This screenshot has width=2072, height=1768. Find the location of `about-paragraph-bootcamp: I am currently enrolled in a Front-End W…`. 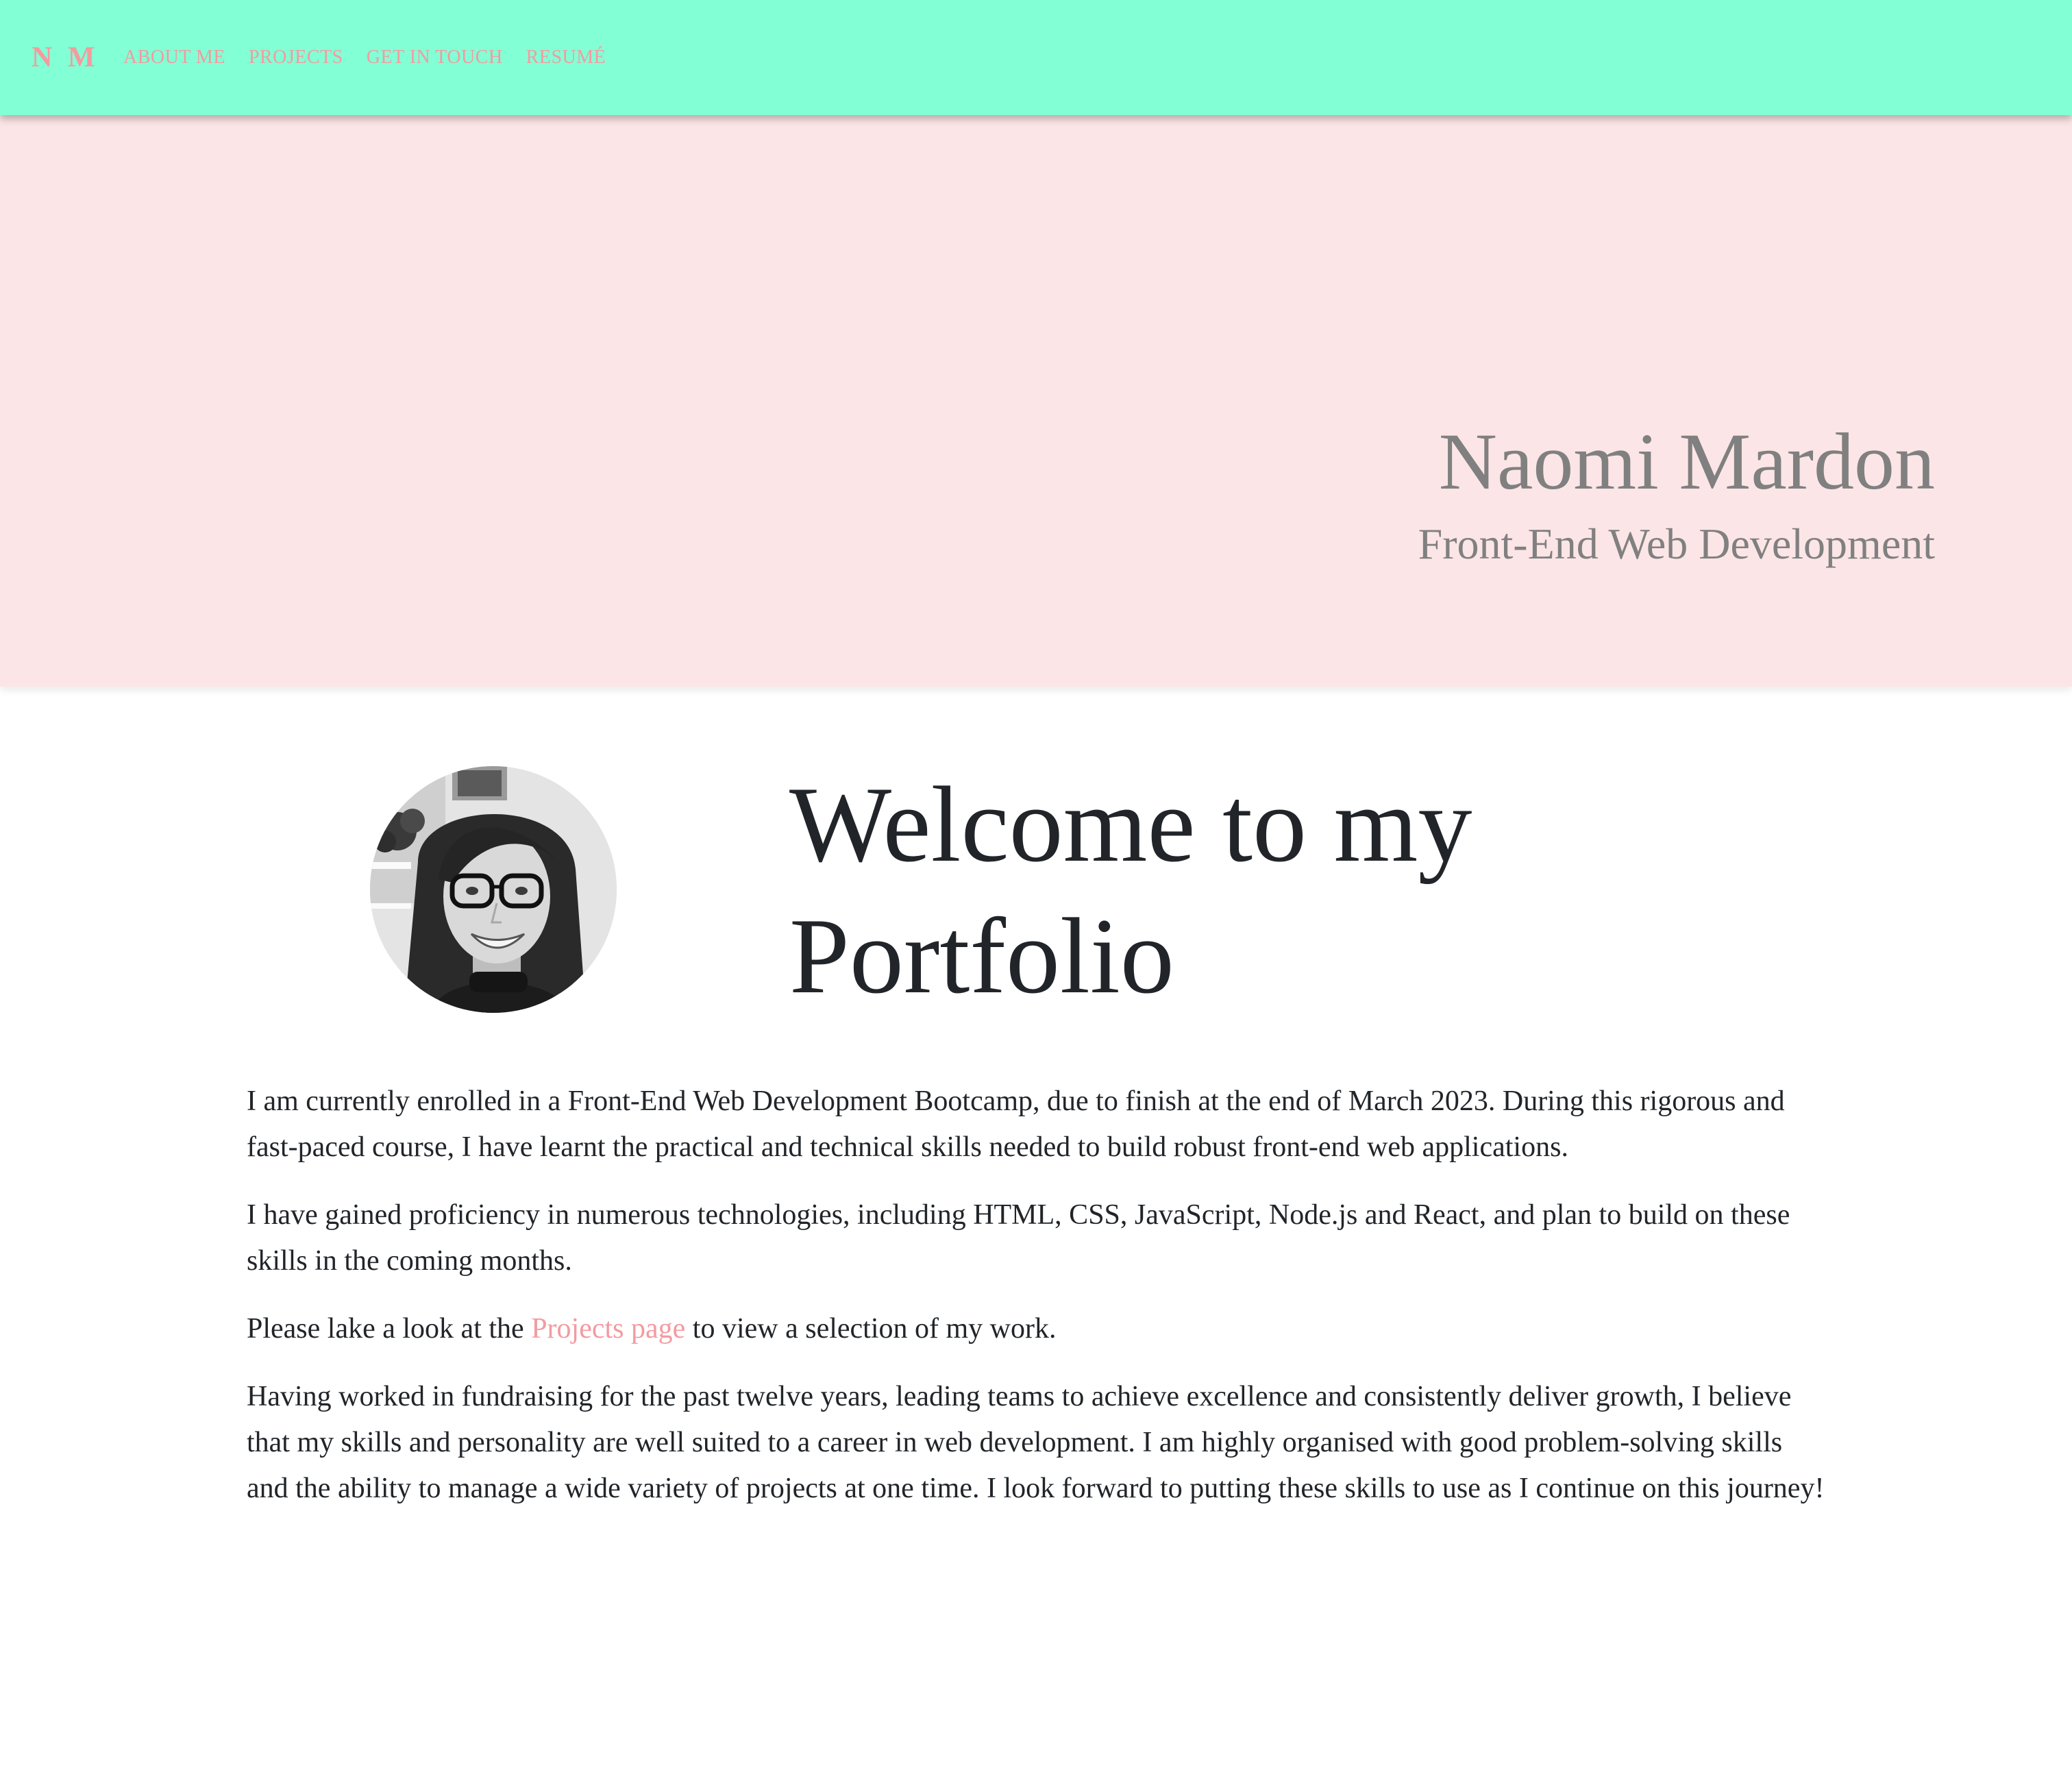

about-paragraph-bootcamp: I am currently enrolled in a Front-End W… is located at coordinates (1016, 1124).